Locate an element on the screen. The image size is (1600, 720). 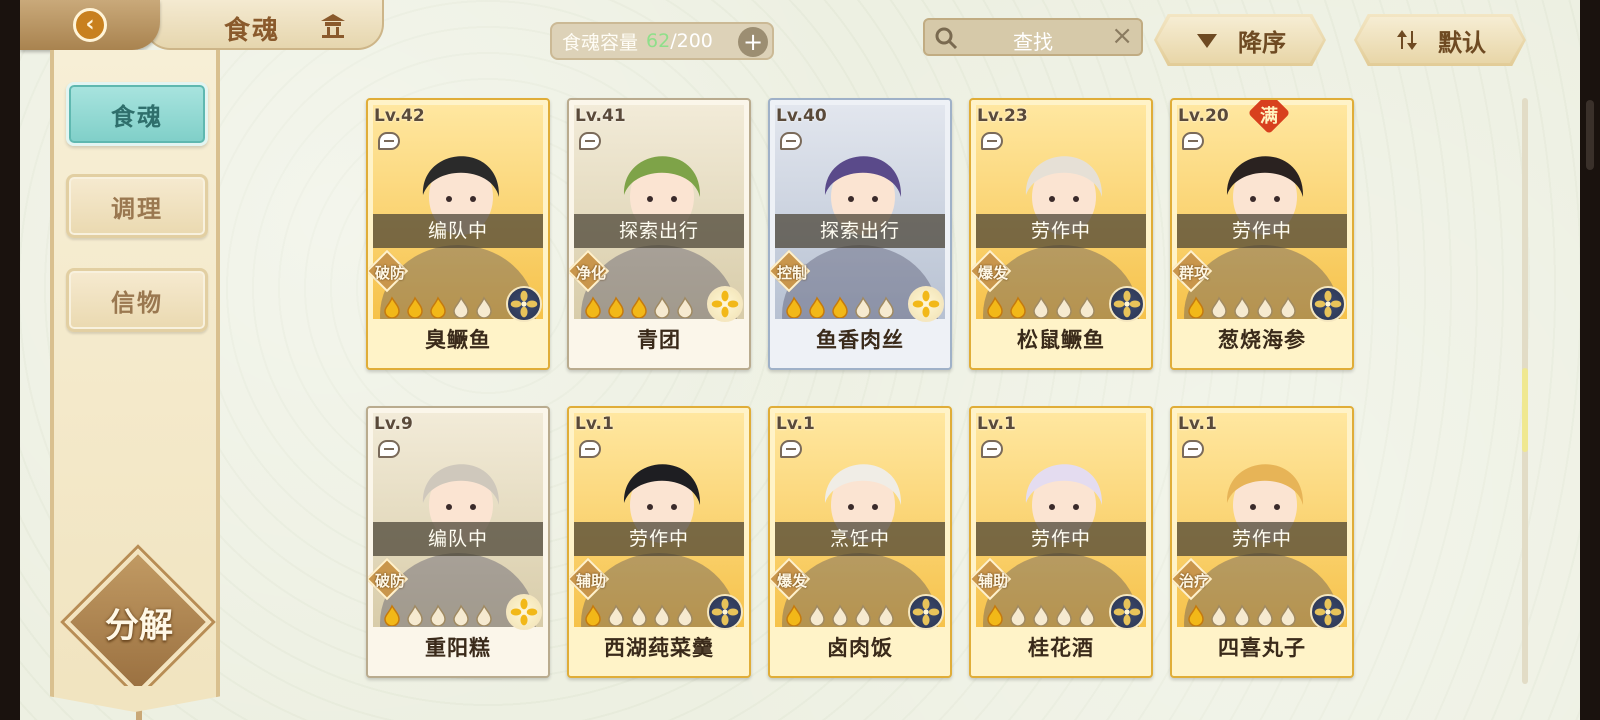
sidebar-tab-xinwu: 信物 is located at coordinates (137, 300).